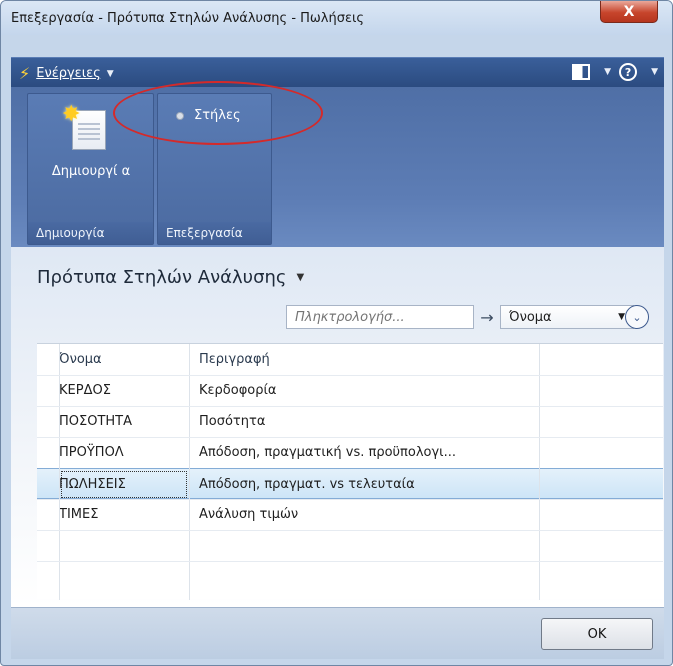 The width and height of the screenshot is (673, 666). What do you see at coordinates (581, 72) in the screenshot?
I see `layout-icon` at bounding box center [581, 72].